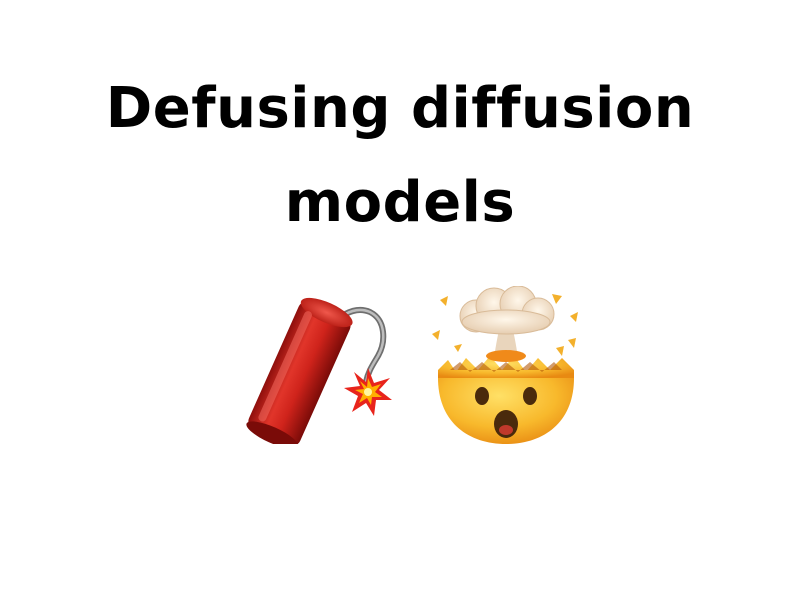 The image size is (800, 600). Describe the element at coordinates (319, 370) in the screenshot. I see `dynamite-icon` at that location.